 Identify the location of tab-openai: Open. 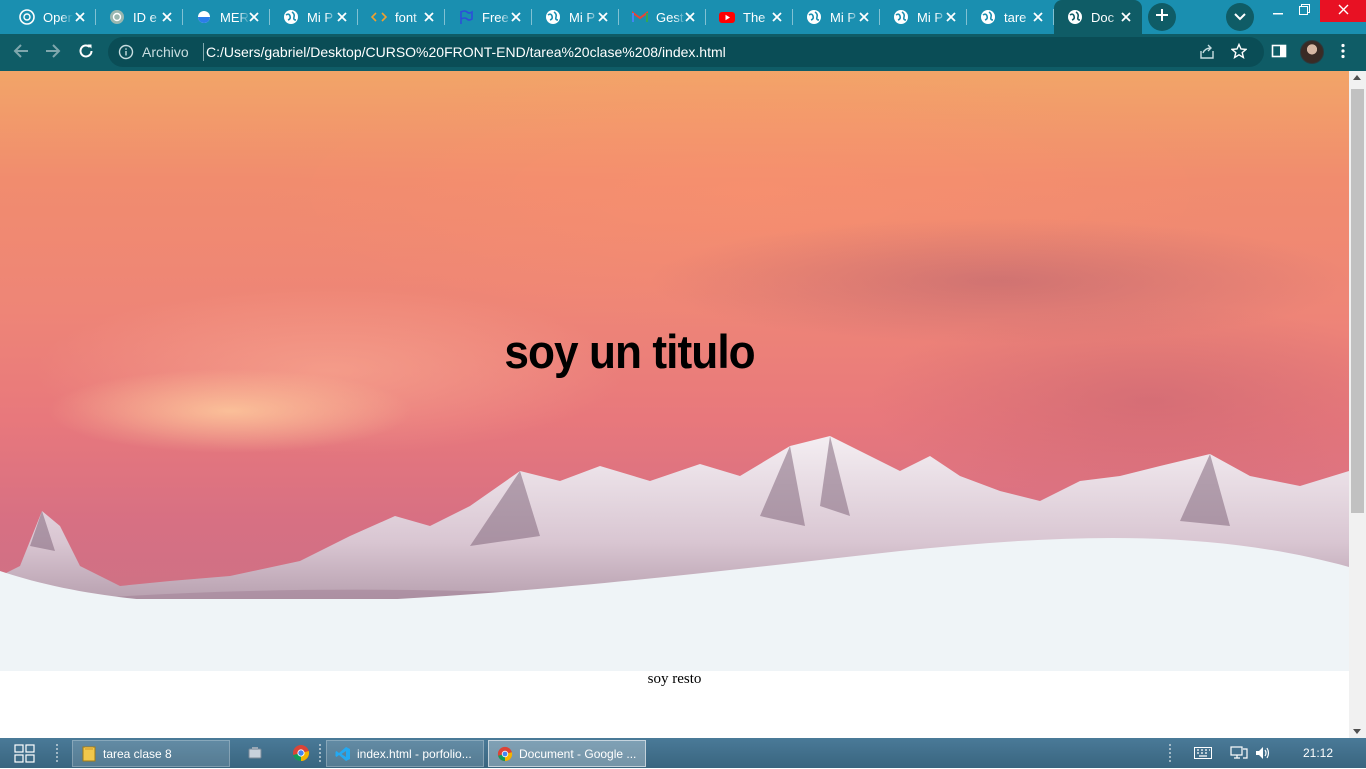
(51, 17).